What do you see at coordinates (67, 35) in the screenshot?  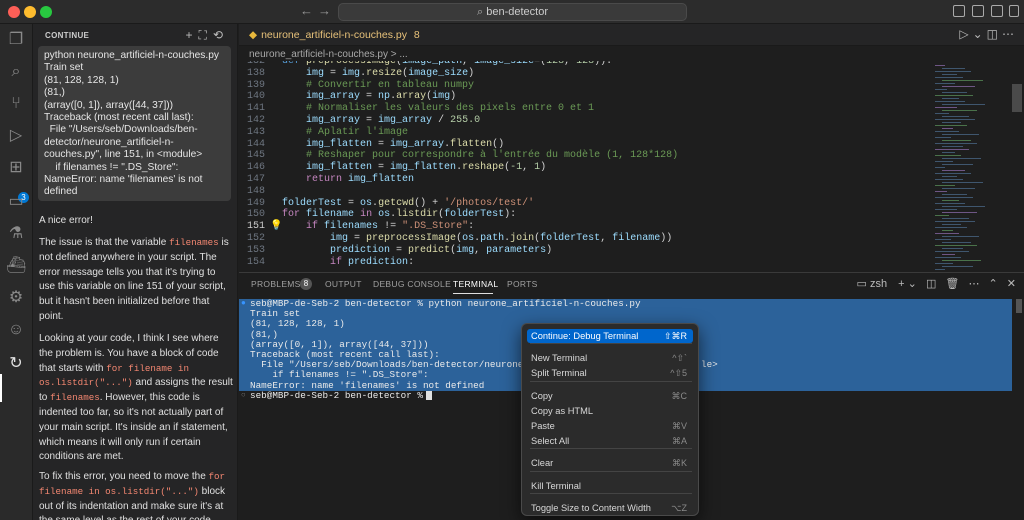 I see `chat-panel-title: CONTINUE` at bounding box center [67, 35].